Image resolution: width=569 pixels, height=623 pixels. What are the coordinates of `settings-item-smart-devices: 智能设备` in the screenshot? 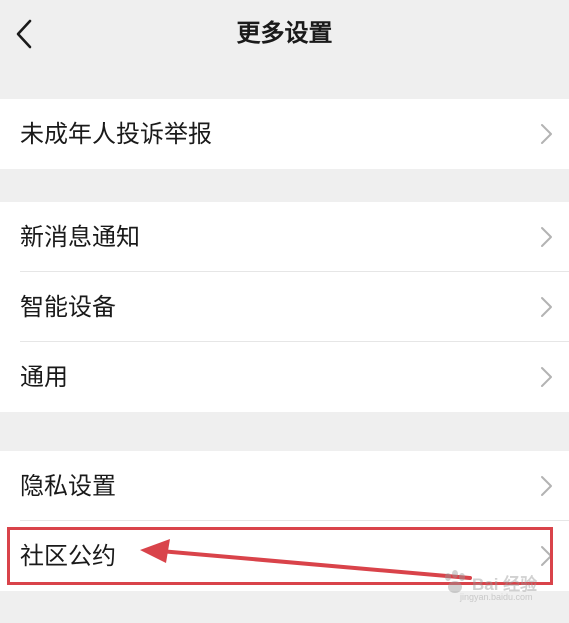 It's located at (284, 307).